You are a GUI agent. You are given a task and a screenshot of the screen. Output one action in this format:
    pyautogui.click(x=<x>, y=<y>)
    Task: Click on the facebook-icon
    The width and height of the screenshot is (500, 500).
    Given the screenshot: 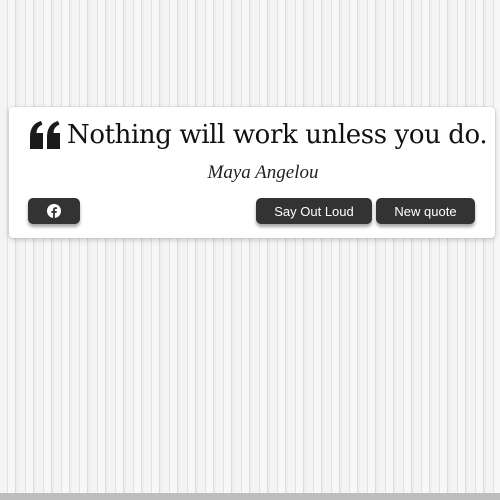 What is the action you would take?
    pyautogui.click(x=54, y=211)
    